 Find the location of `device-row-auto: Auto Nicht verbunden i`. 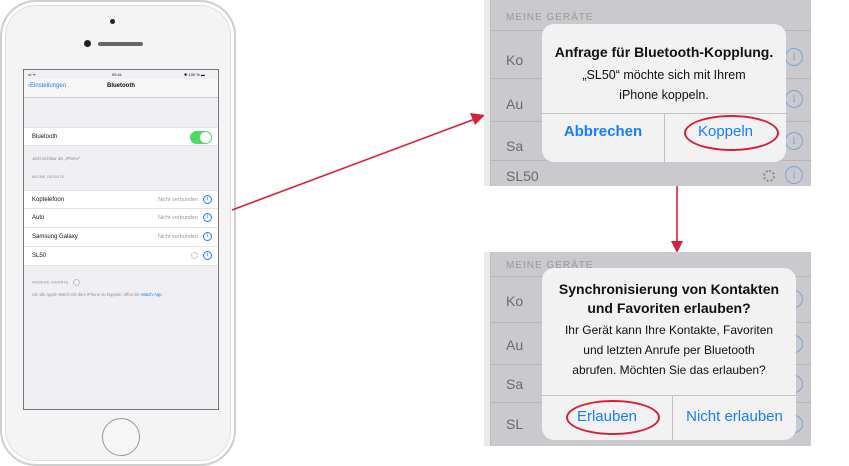

device-row-auto: Auto Nicht verbunden i is located at coordinates (121, 218).